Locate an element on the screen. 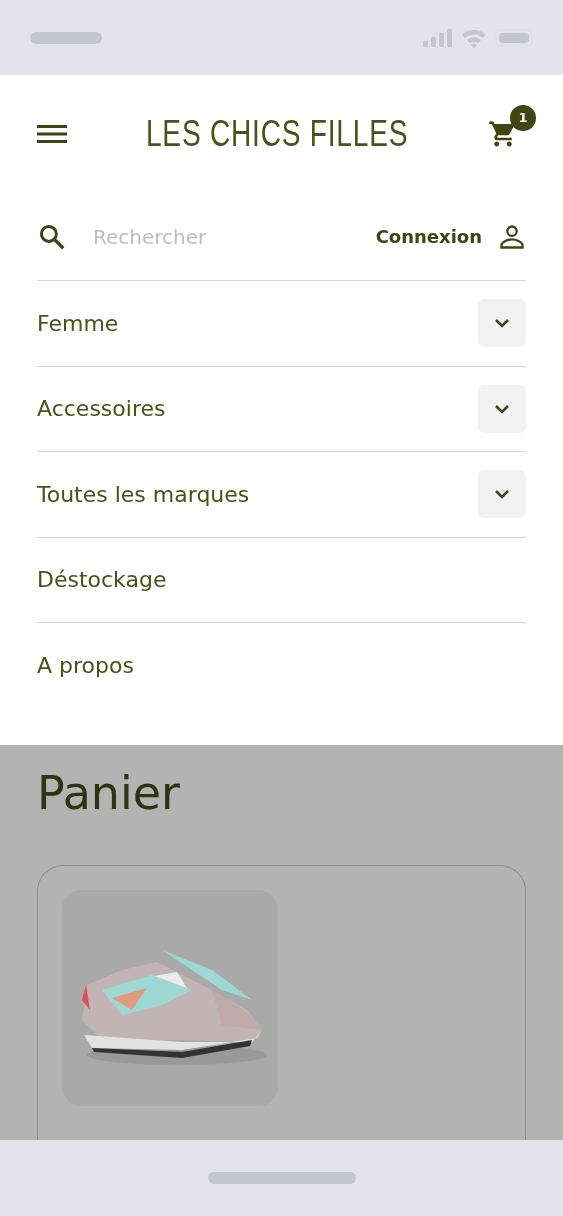 This screenshot has width=563, height=1216. signal-icon is located at coordinates (438, 37).